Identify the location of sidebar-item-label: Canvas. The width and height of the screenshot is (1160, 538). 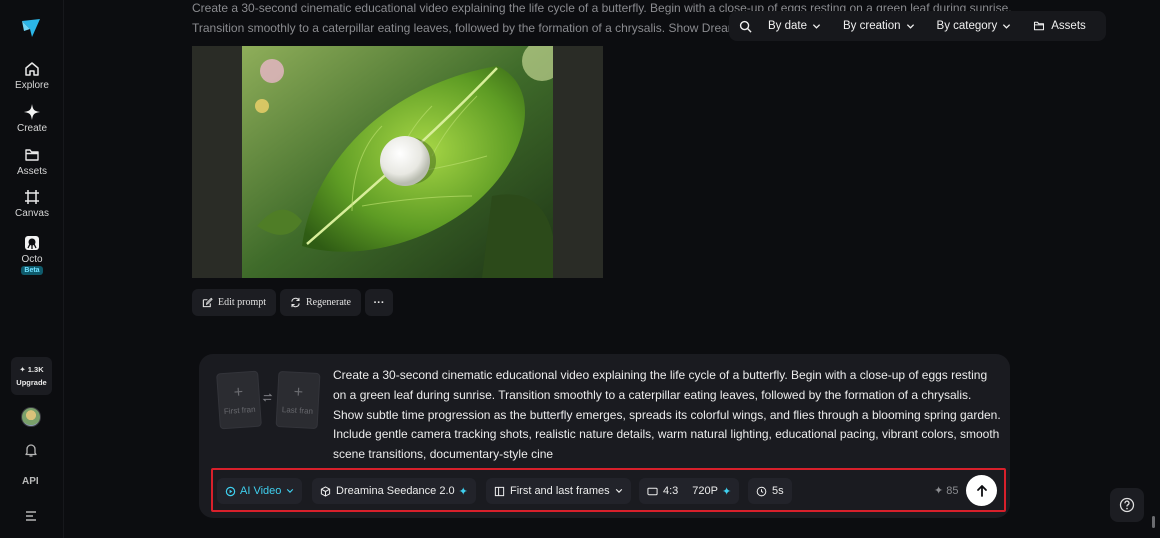
(32, 213).